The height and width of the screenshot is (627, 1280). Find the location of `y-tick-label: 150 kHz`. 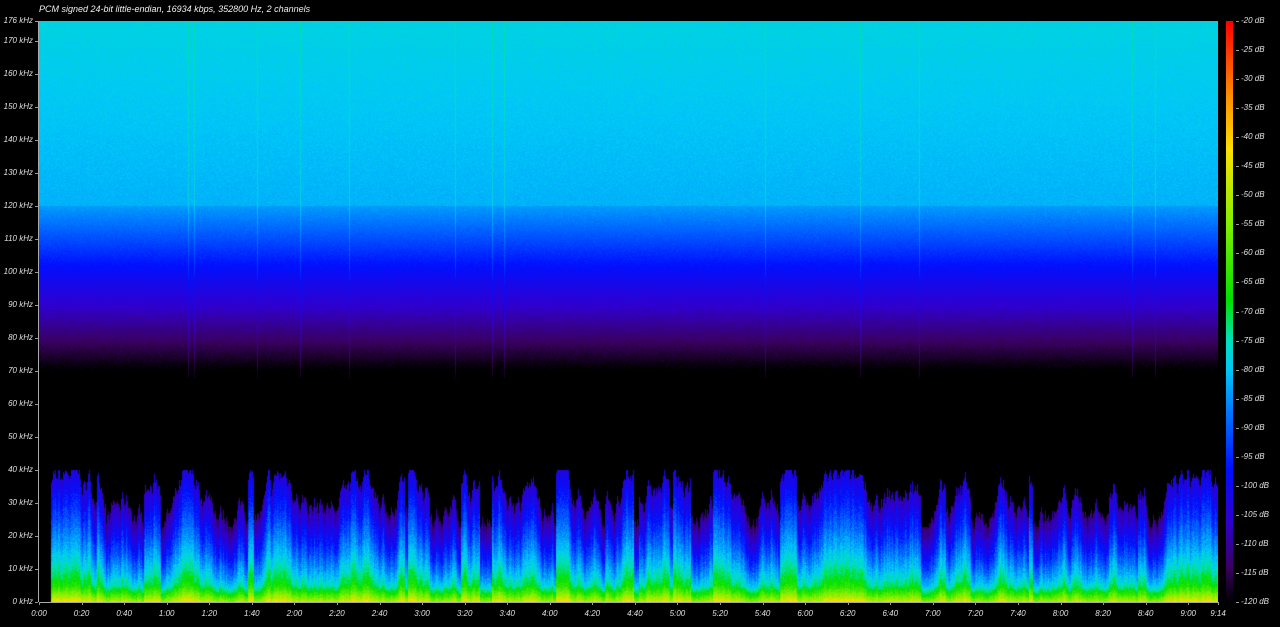

y-tick-label: 150 kHz is located at coordinates (18, 106).